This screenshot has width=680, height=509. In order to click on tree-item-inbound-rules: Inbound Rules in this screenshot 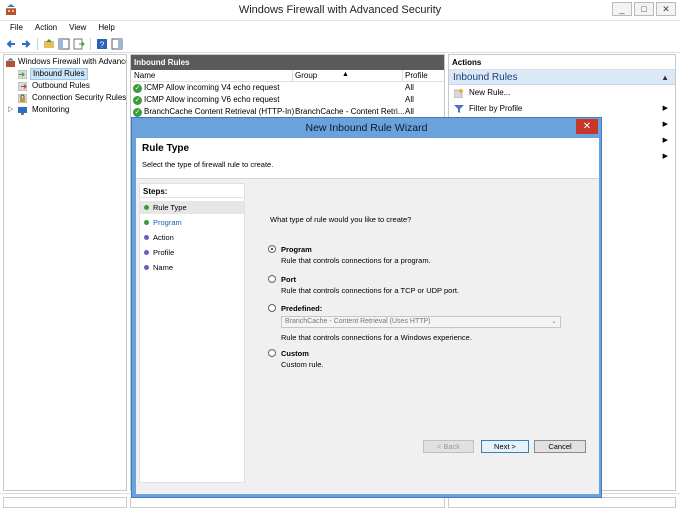, I will do `click(65, 74)`.